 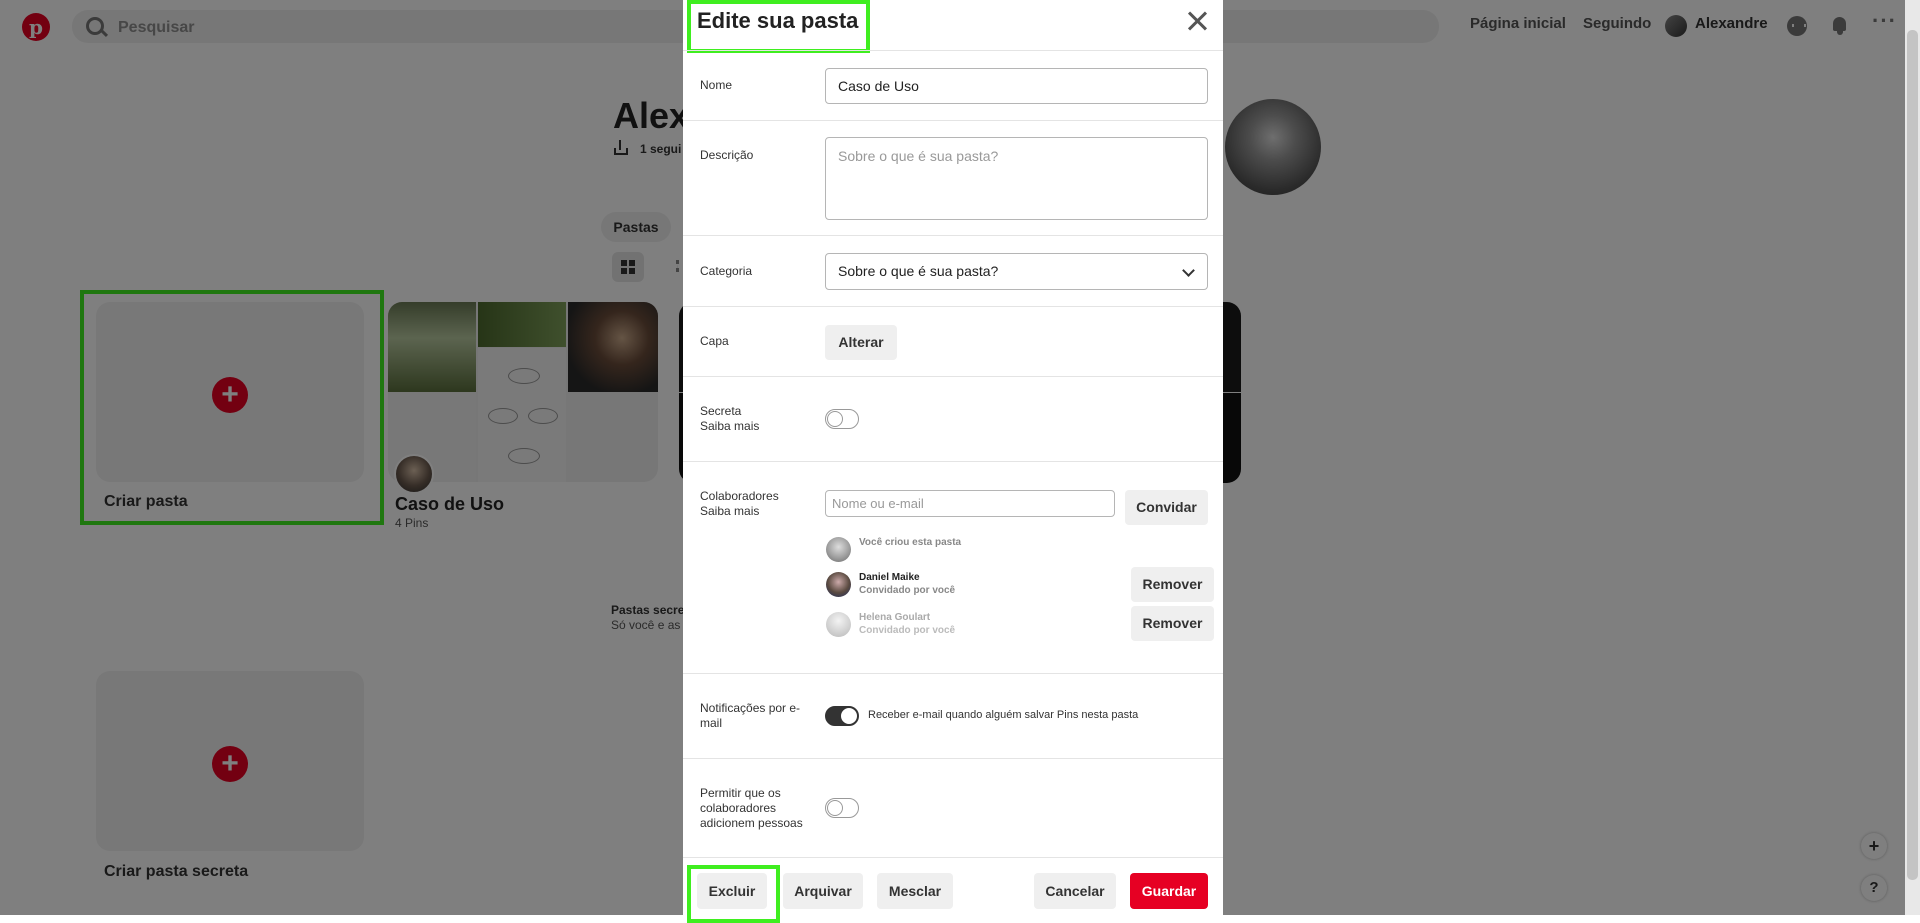 I want to click on chevron-down-icon, so click(x=1188, y=270).